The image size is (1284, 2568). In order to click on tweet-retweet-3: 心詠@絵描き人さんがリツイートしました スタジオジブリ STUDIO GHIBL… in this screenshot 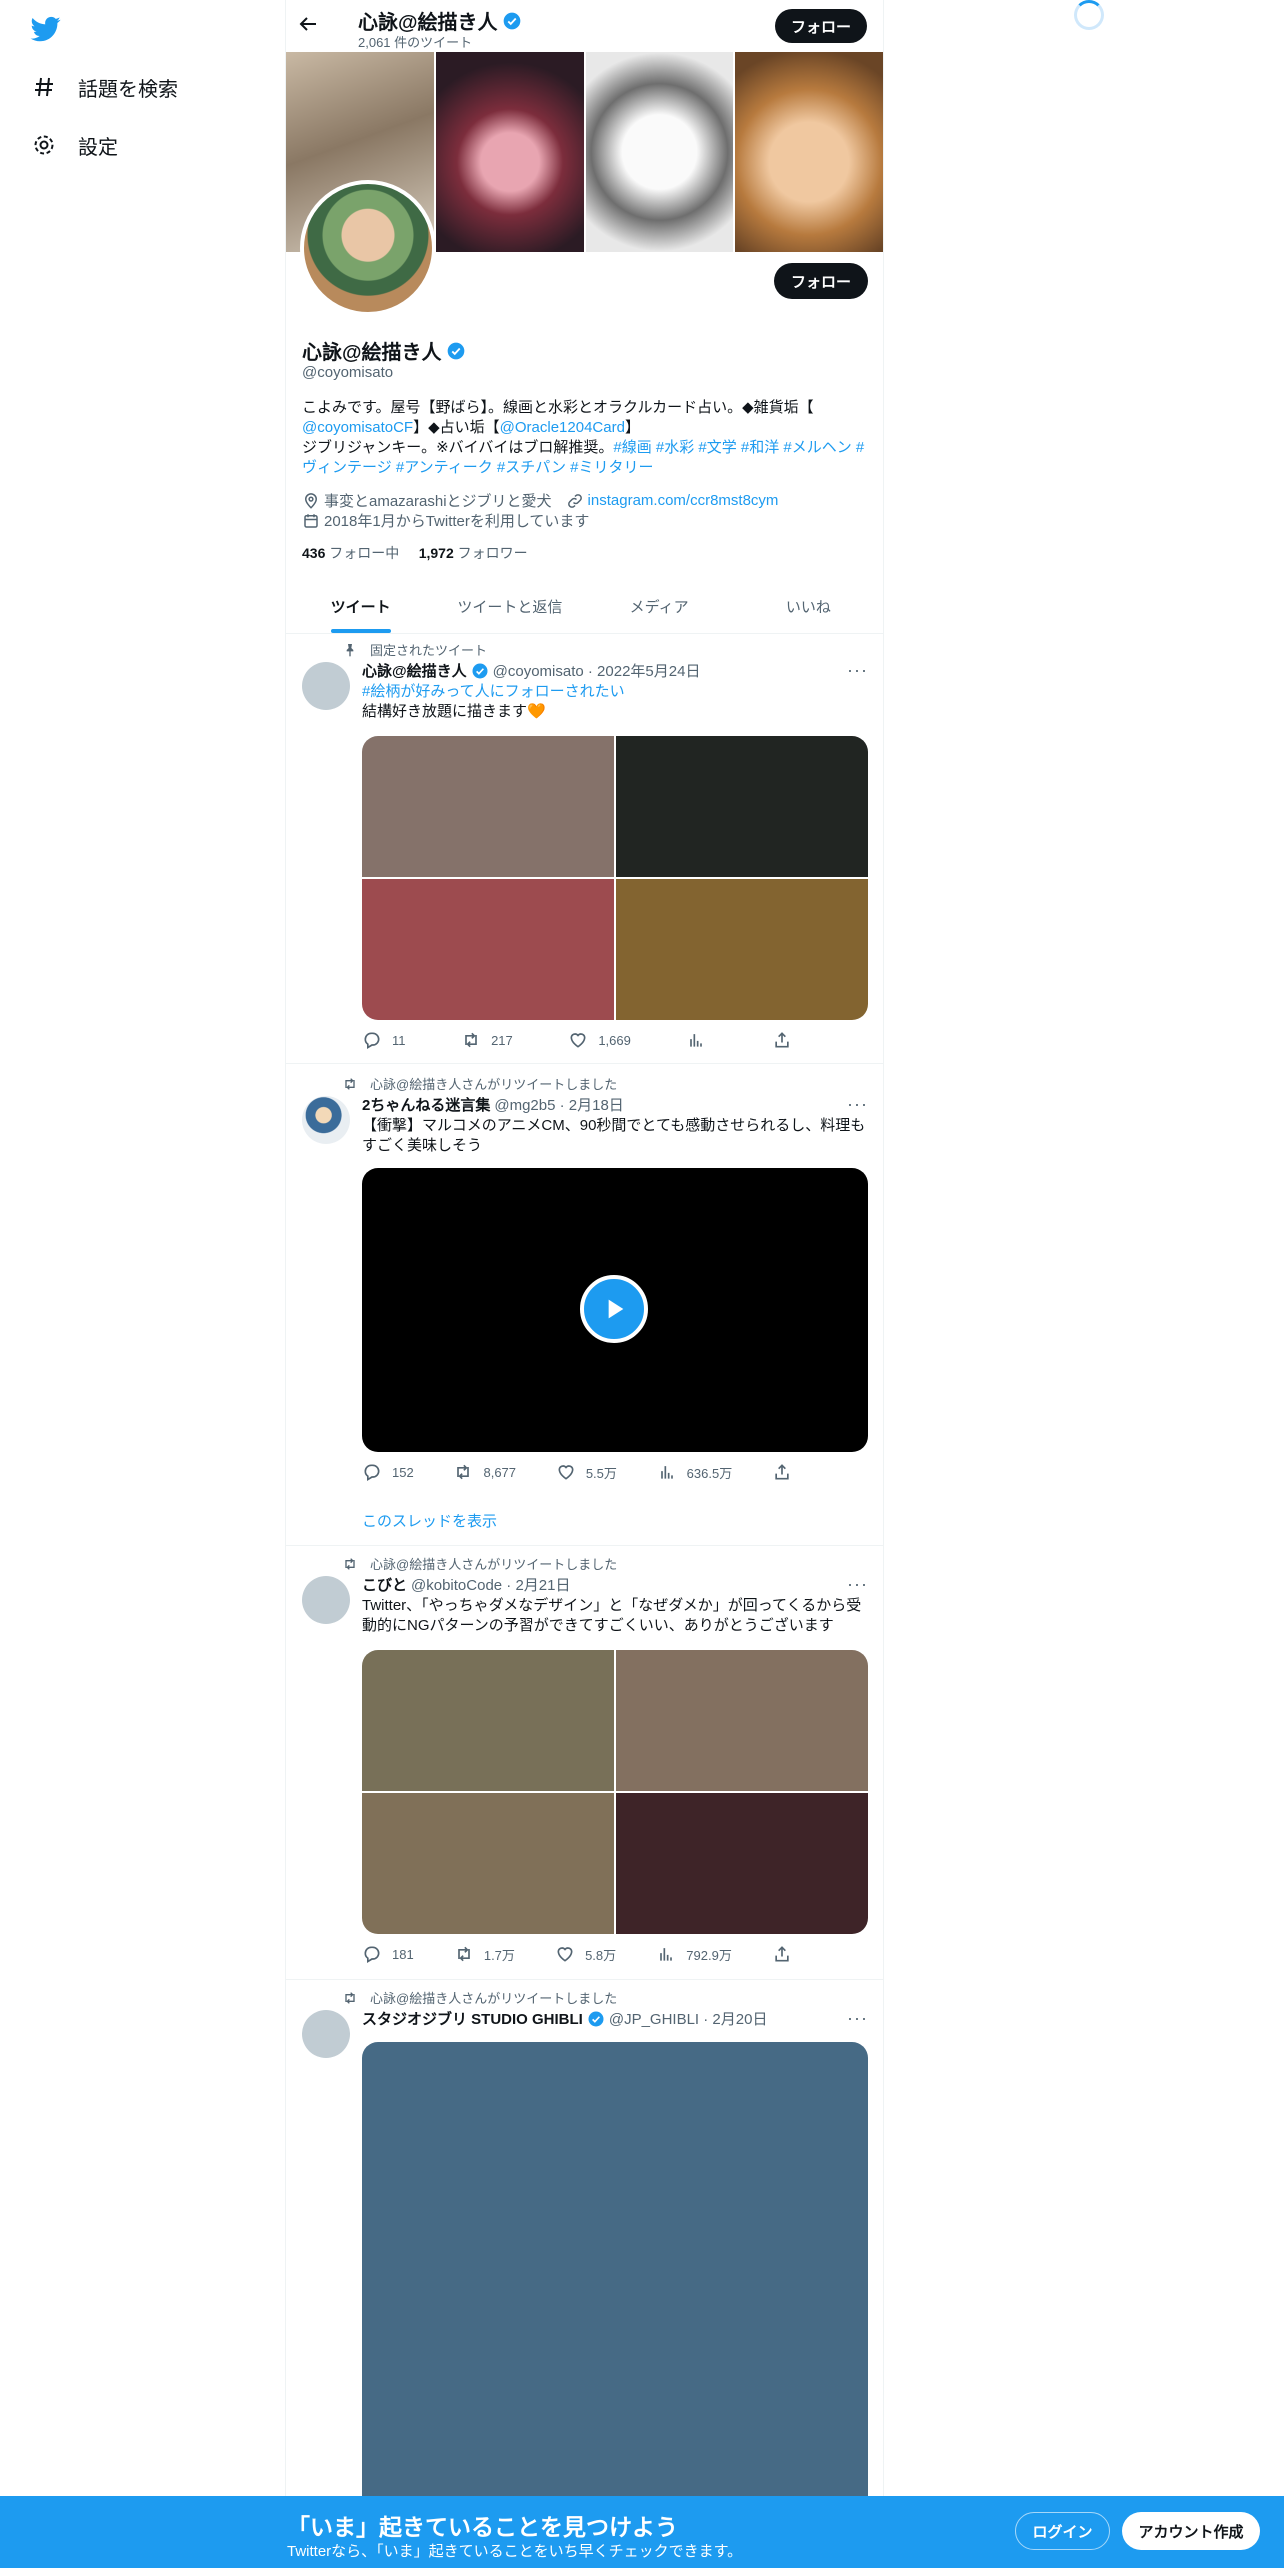, I will do `click(584, 2274)`.